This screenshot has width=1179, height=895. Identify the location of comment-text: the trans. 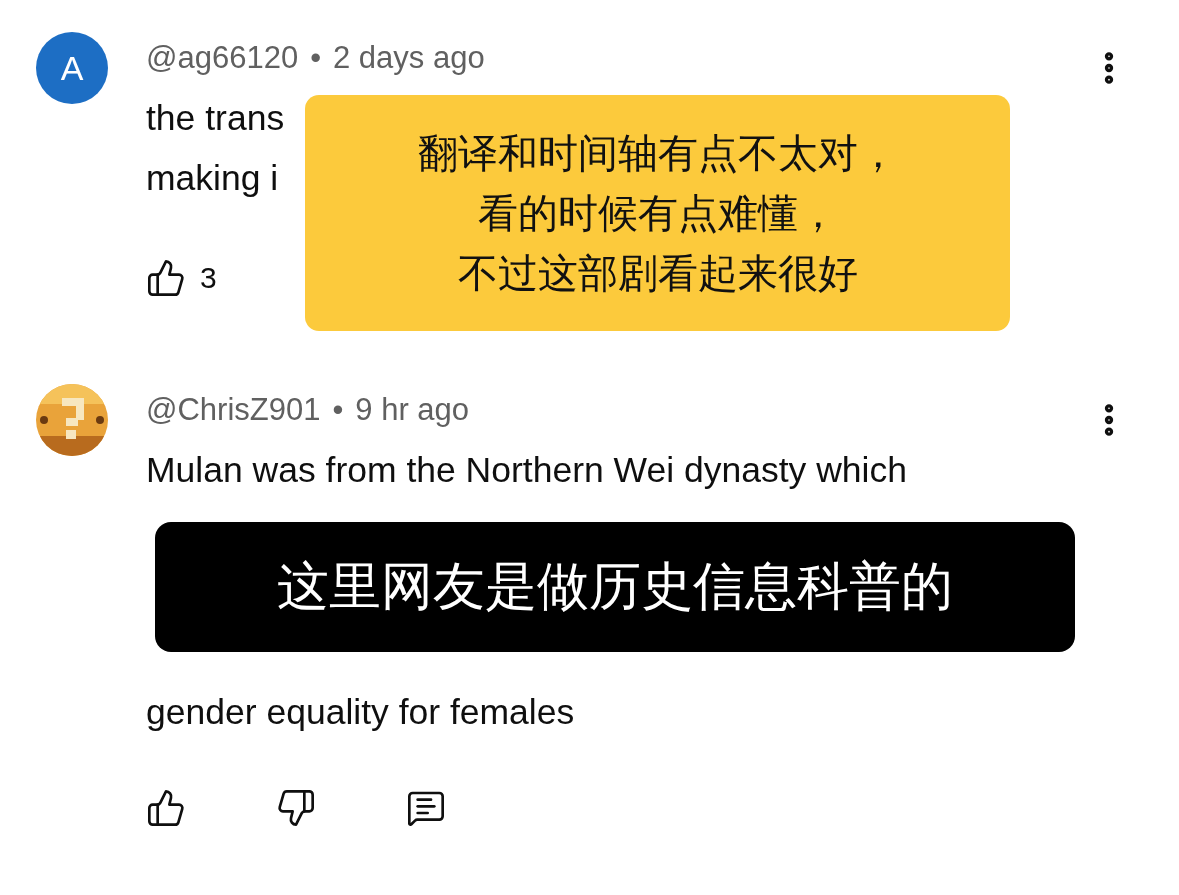
(215, 118).